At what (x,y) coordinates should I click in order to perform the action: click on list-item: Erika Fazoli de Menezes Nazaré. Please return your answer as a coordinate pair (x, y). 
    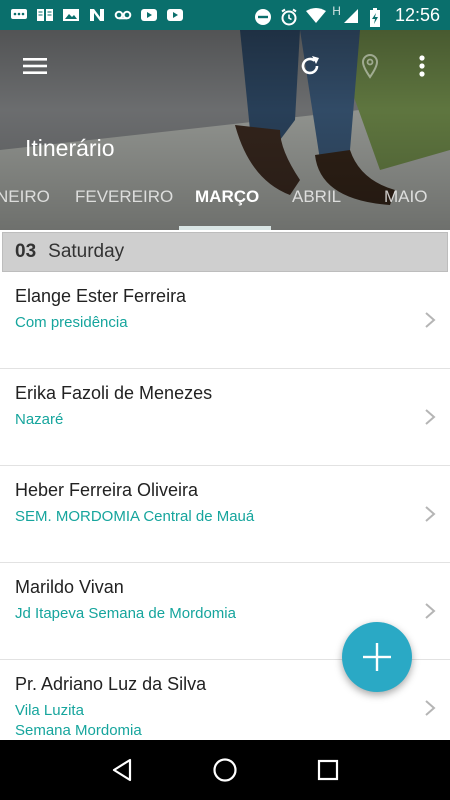
    Looking at the image, I should click on (225, 417).